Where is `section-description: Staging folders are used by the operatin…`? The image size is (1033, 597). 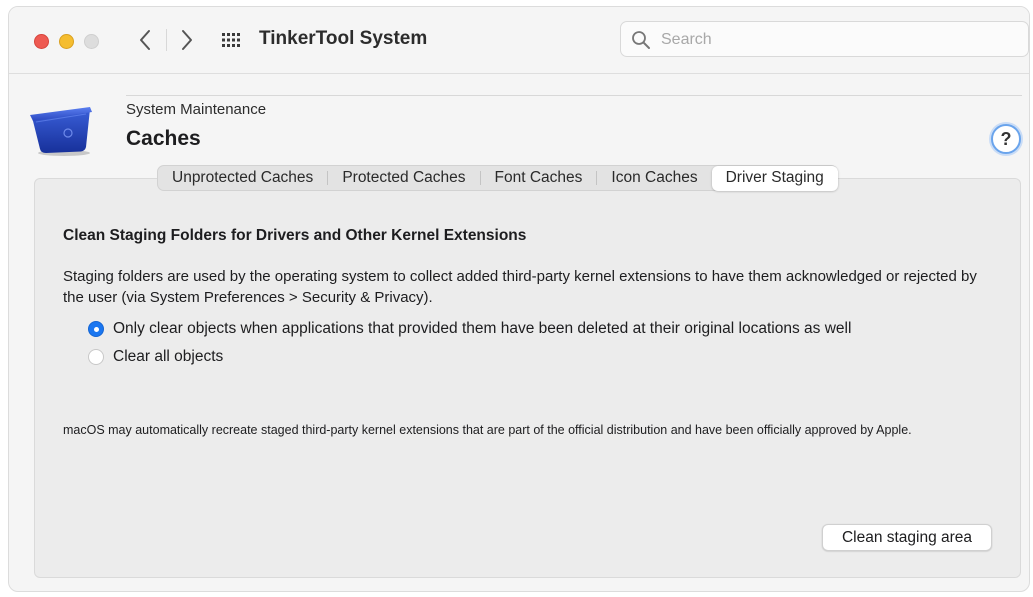
section-description: Staging folders are used by the operatin… is located at coordinates (520, 287).